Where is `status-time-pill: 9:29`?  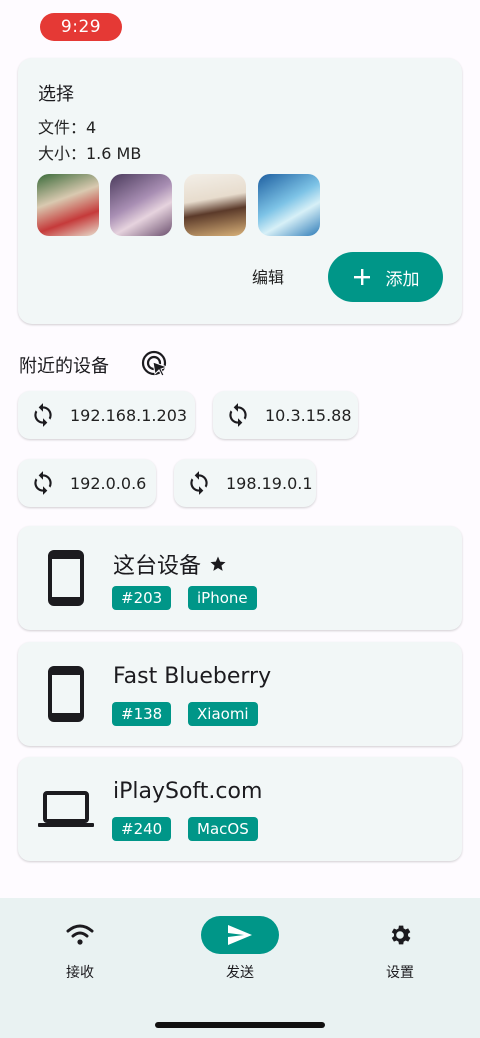
status-time-pill: 9:29 is located at coordinates (81, 27).